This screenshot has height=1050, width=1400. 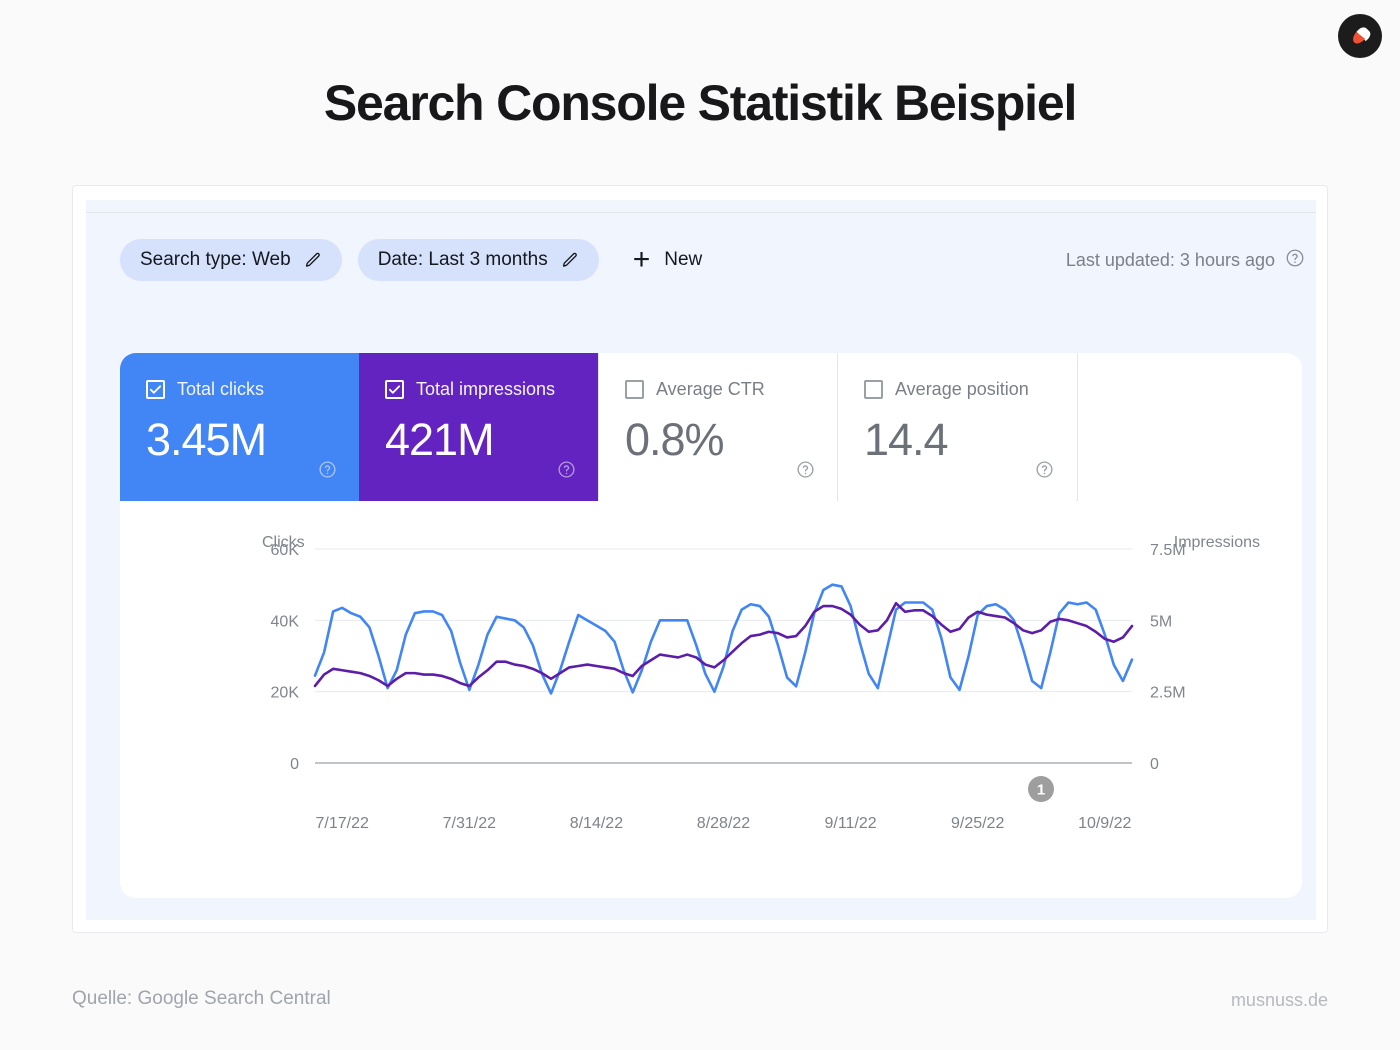 I want to click on x-tick-label: 9/11/22, so click(x=850, y=823).